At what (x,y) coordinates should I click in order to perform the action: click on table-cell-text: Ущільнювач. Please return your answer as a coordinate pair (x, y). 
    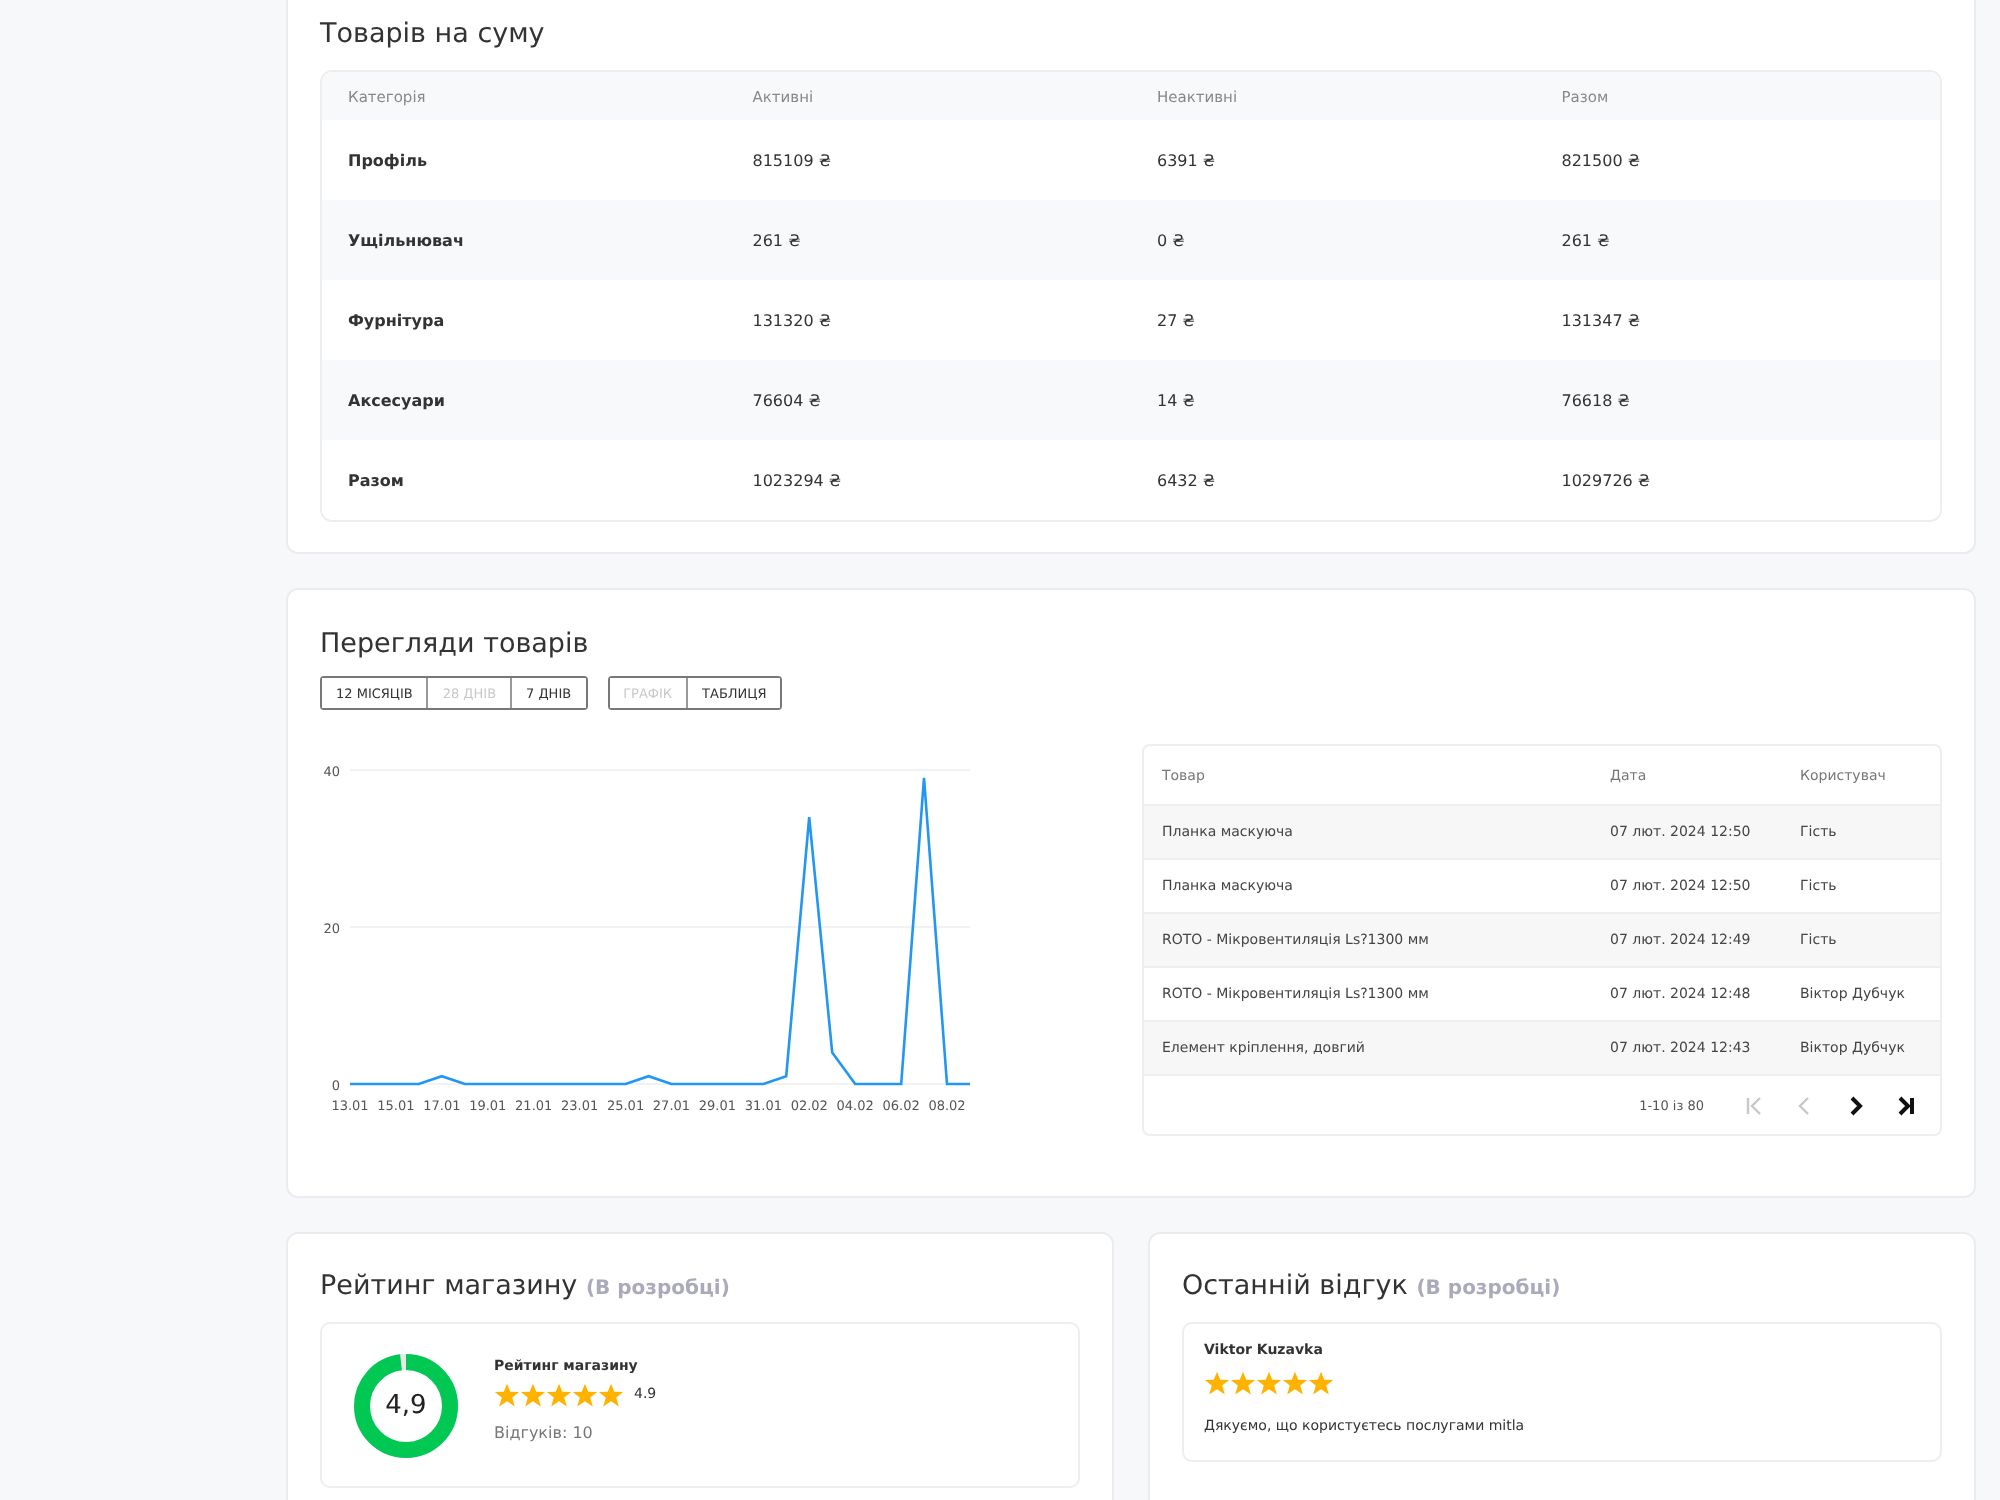
    Looking at the image, I should click on (406, 240).